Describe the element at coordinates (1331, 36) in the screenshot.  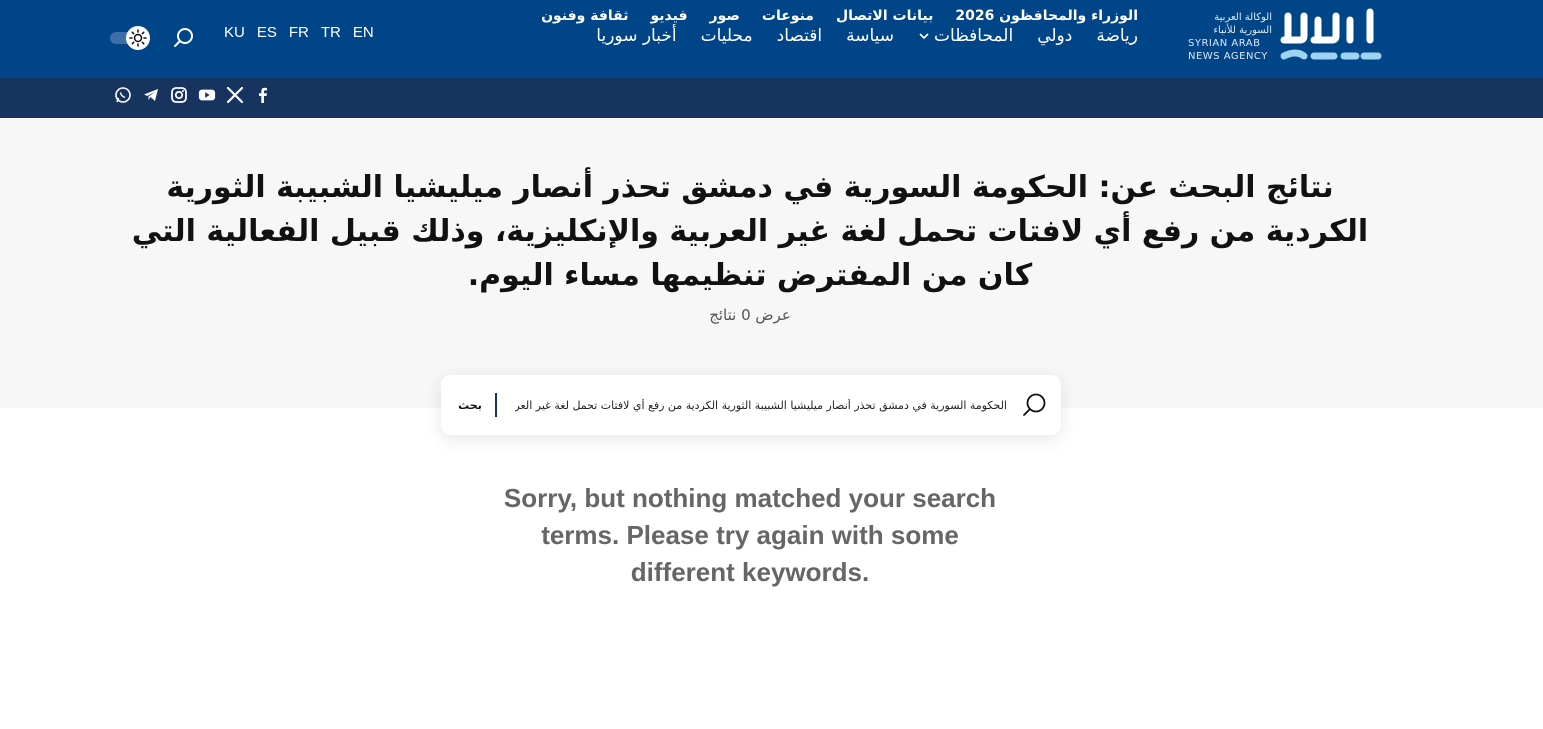
I see `sana-logo-icon` at that location.